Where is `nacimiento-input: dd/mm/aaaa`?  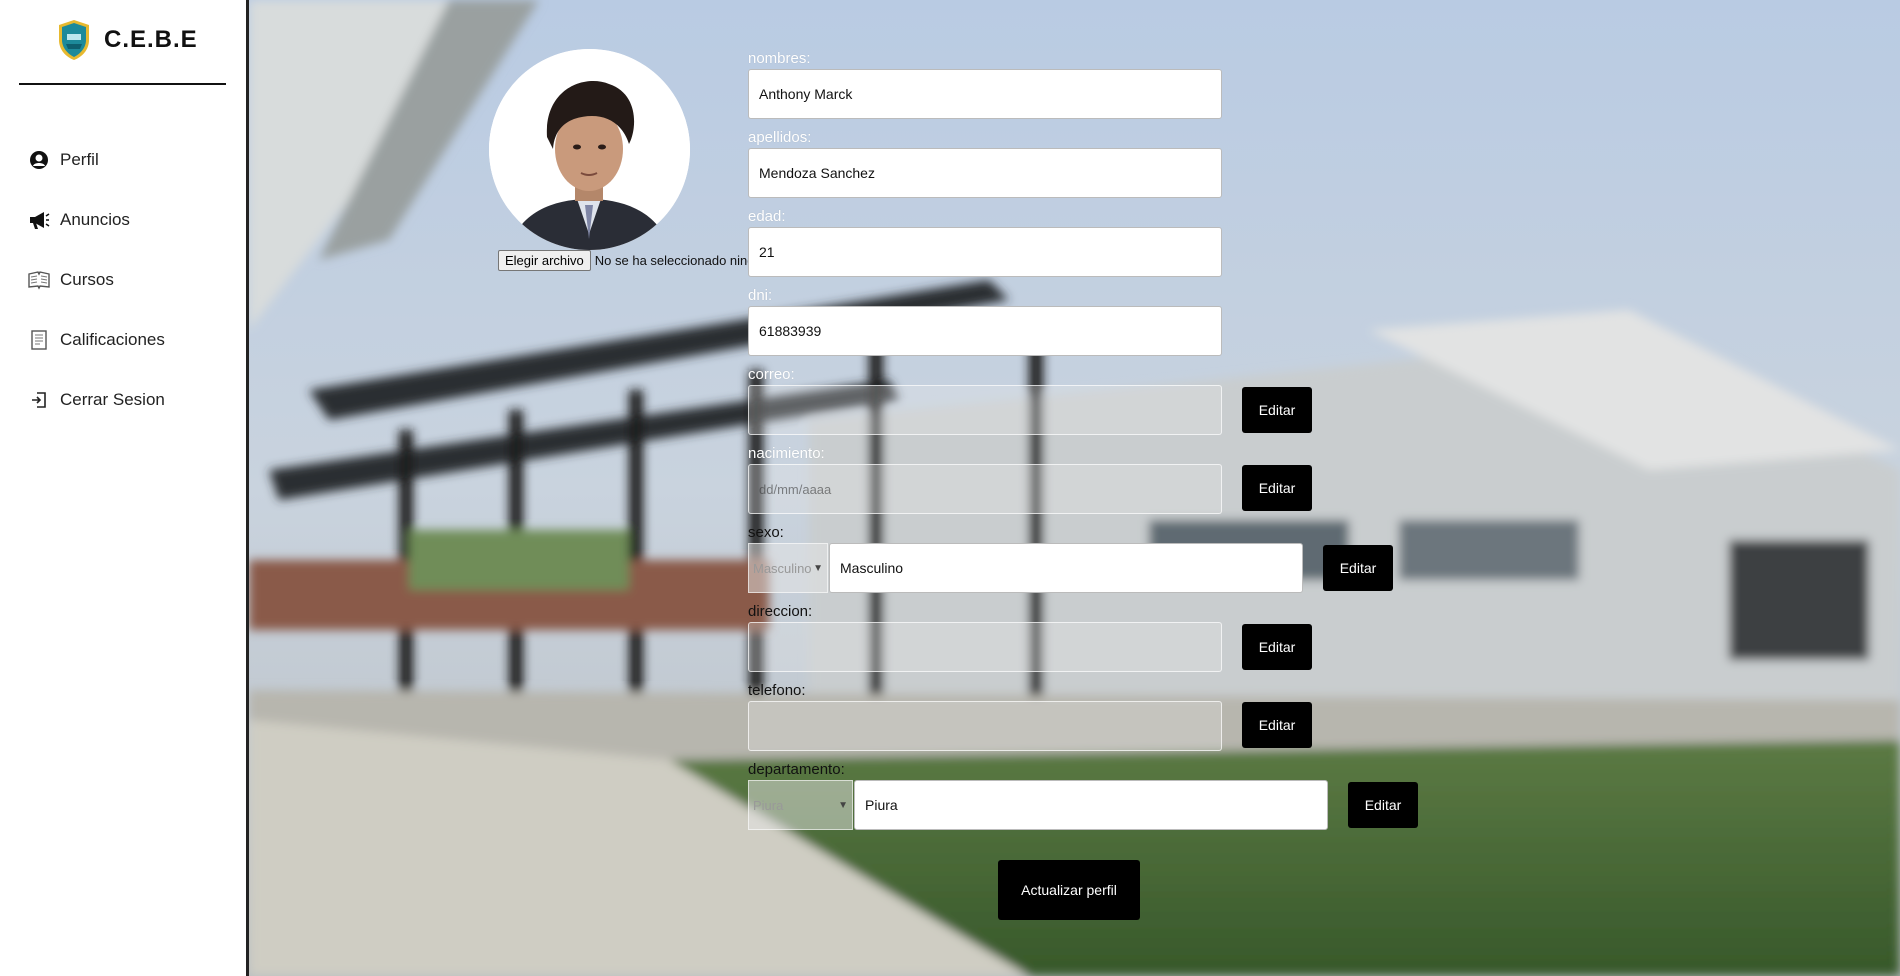
nacimiento-input: dd/mm/aaaa is located at coordinates (985, 489).